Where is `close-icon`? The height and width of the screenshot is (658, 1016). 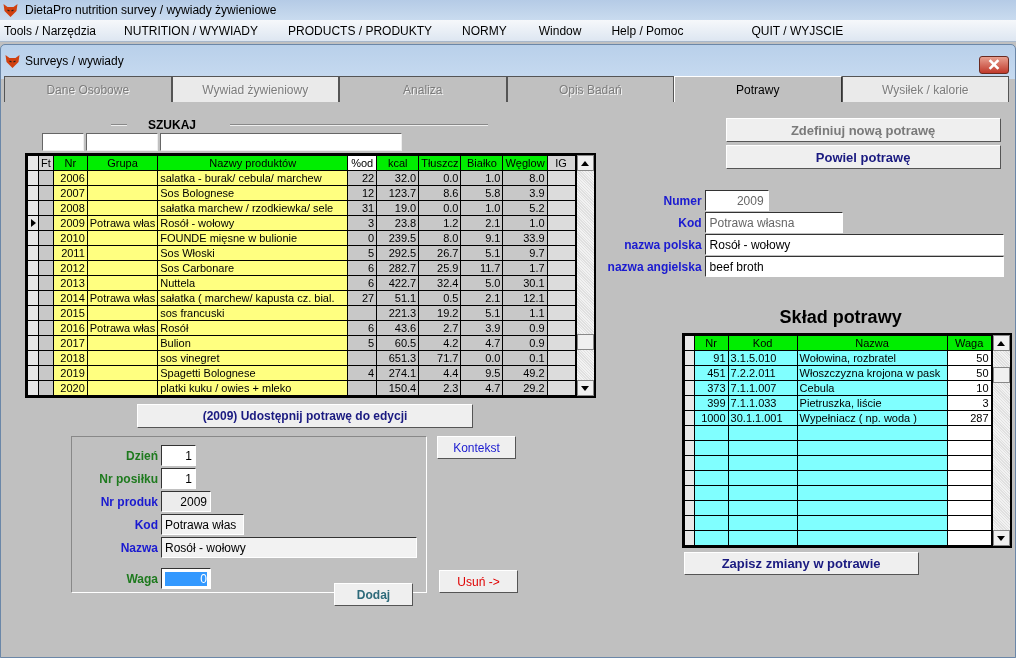
close-icon is located at coordinates (994, 64).